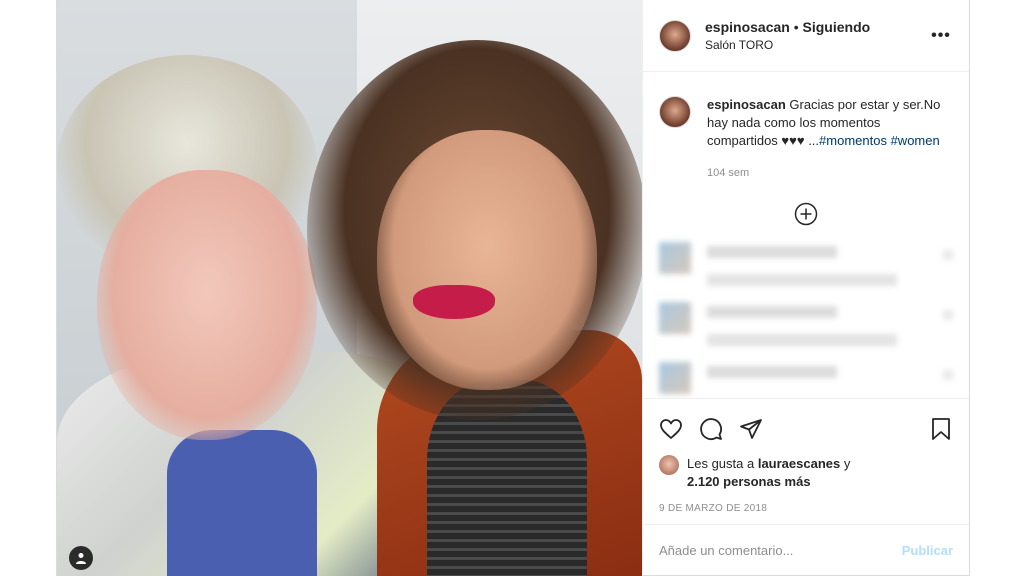 Image resolution: width=1024 pixels, height=576 pixels. Describe the element at coordinates (711, 429) in the screenshot. I see `comment-icon` at that location.